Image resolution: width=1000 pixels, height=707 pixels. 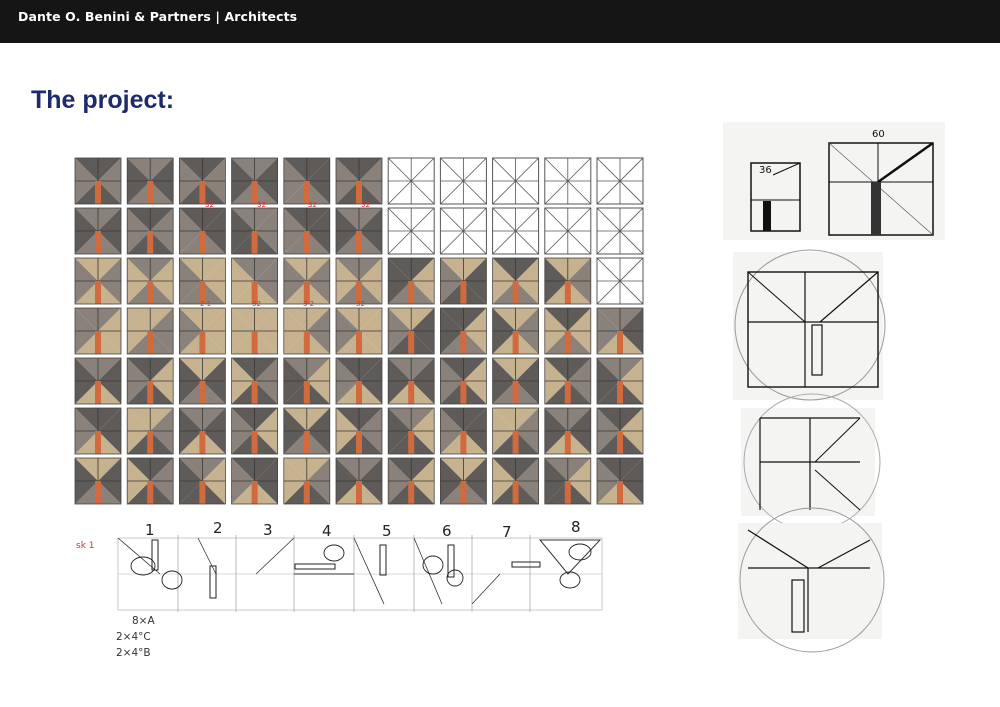 What do you see at coordinates (387, 531) in the screenshot?
I see `study-number: 5` at bounding box center [387, 531].